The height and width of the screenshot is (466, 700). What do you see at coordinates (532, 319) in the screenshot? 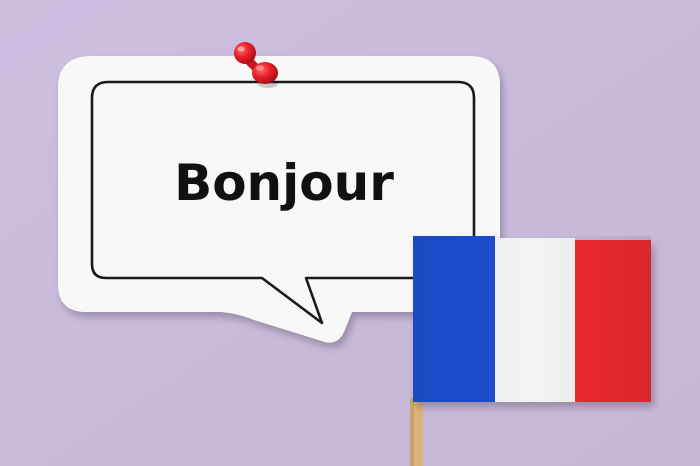
I see `flag-fold-shading` at bounding box center [532, 319].